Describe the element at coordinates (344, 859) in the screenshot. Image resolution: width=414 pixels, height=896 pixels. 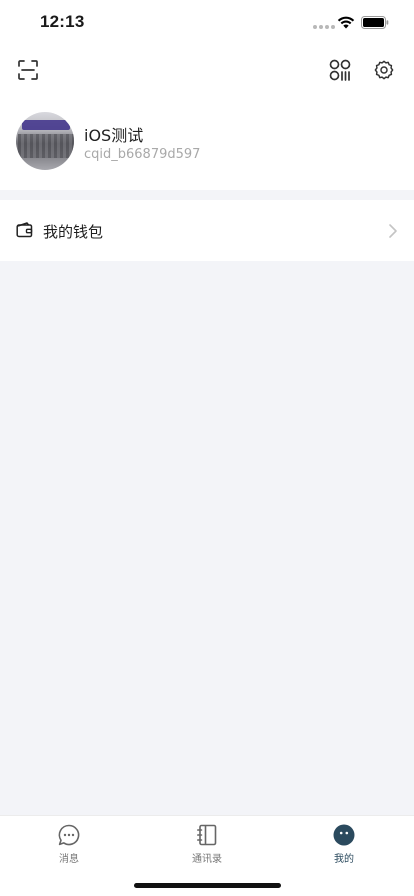
I see `tab-label: 我的` at that location.